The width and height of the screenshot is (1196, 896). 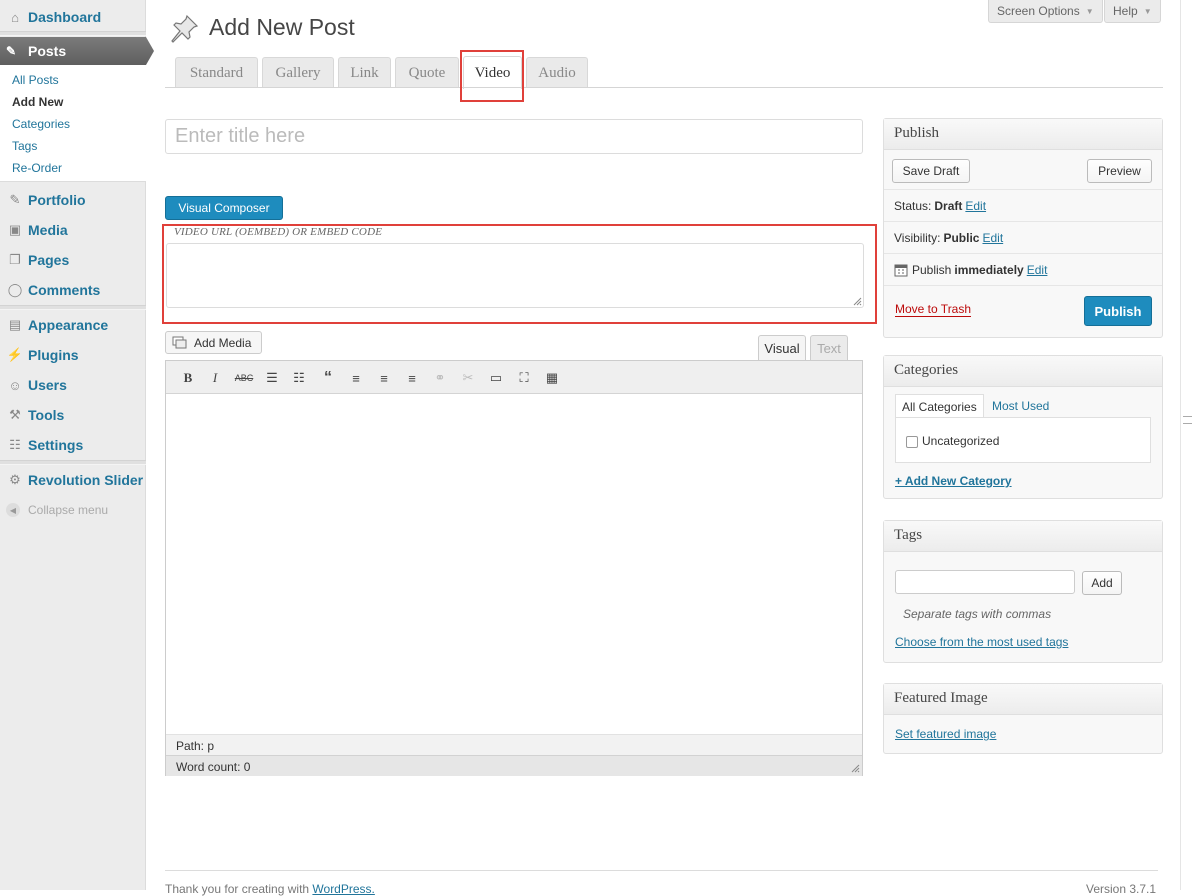 What do you see at coordinates (77, 51) in the screenshot?
I see `menu-posts: ✎ Posts` at bounding box center [77, 51].